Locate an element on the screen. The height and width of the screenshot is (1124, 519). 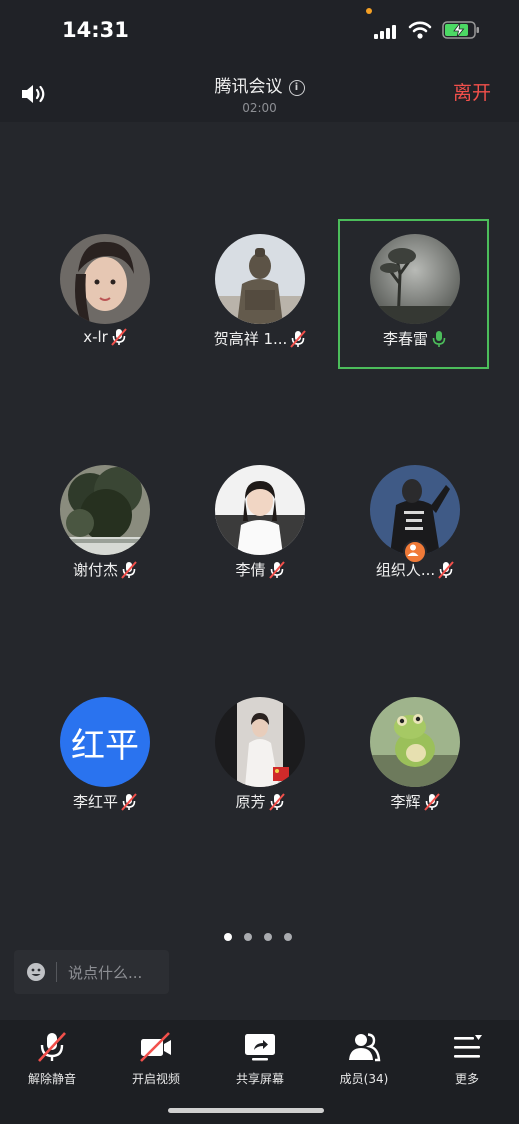
info-icon: i is located at coordinates (296, 88).